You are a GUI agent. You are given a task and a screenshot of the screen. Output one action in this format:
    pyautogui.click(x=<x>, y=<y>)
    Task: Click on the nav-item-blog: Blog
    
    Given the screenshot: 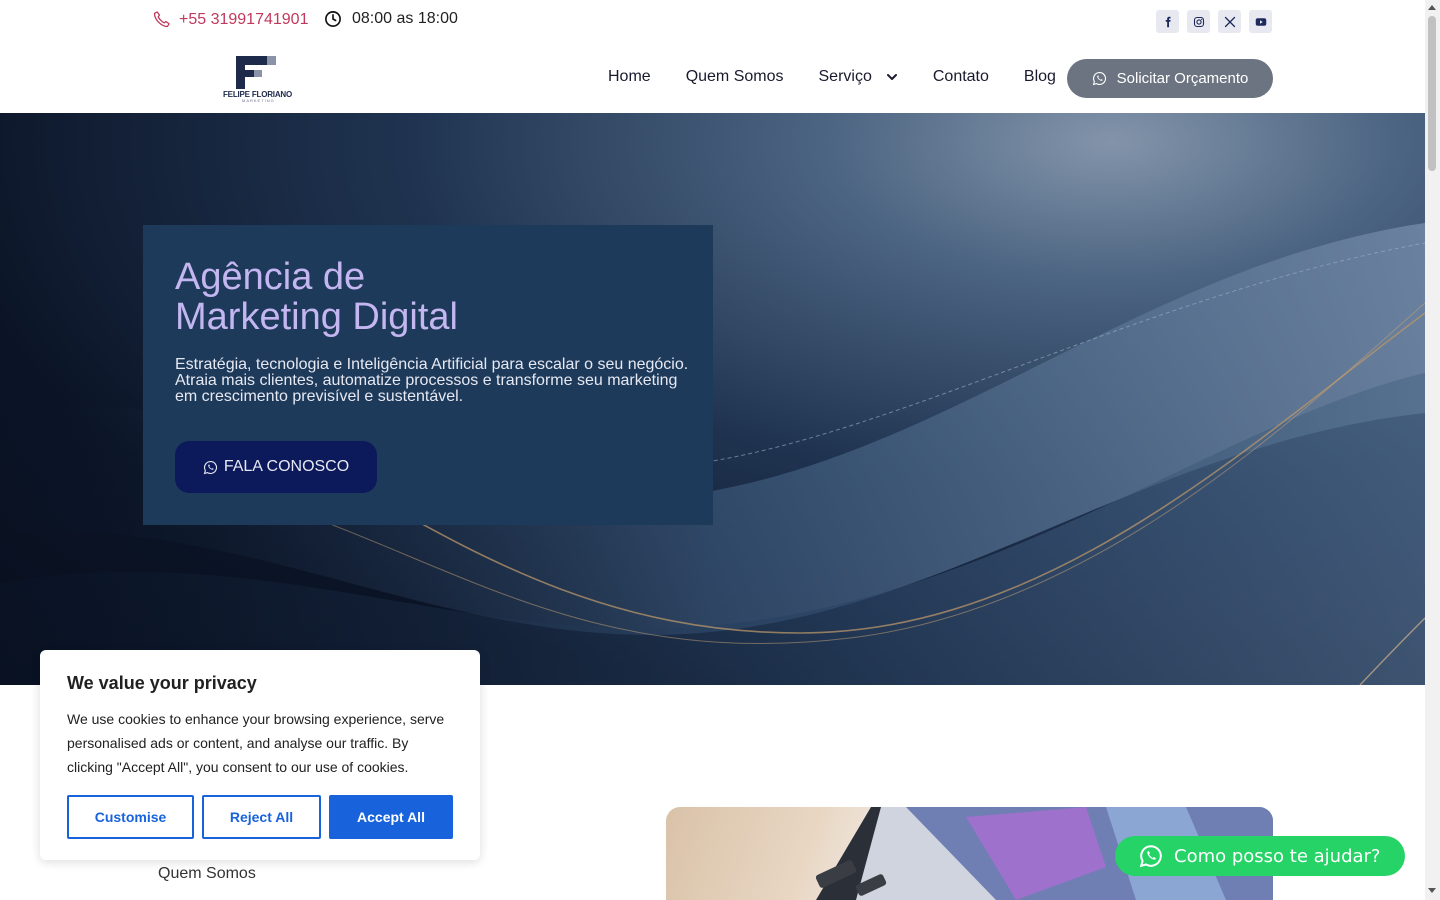 What is the action you would take?
    pyautogui.click(x=1040, y=77)
    